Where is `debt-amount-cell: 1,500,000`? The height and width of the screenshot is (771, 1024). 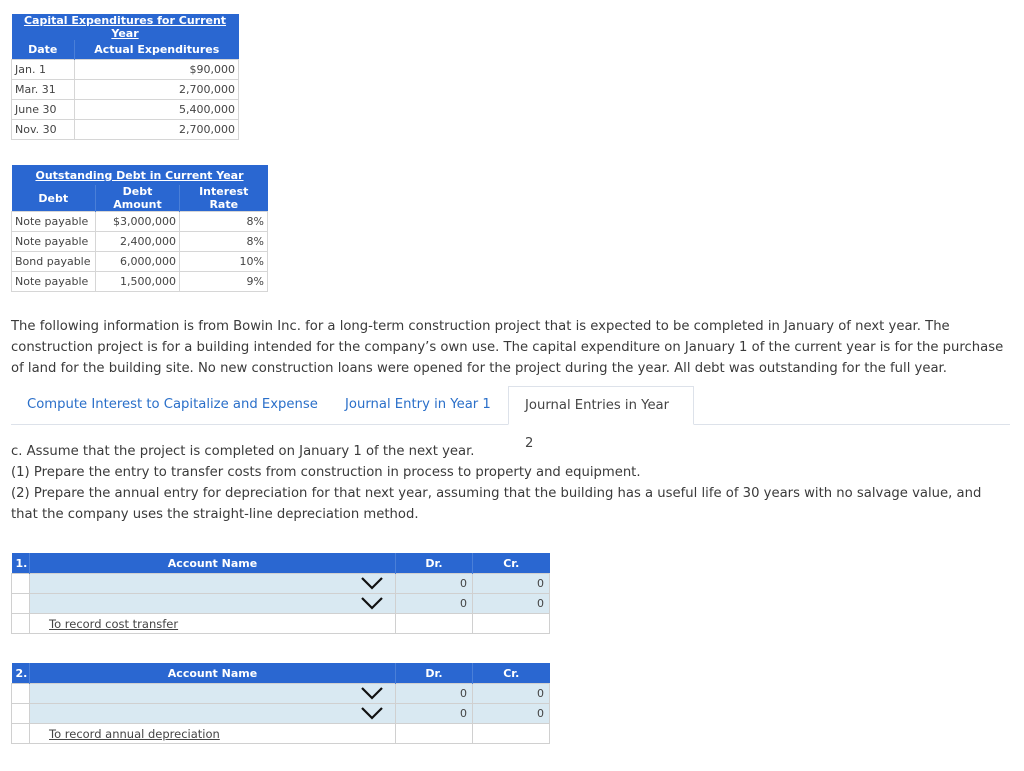 debt-amount-cell: 1,500,000 is located at coordinates (137, 281).